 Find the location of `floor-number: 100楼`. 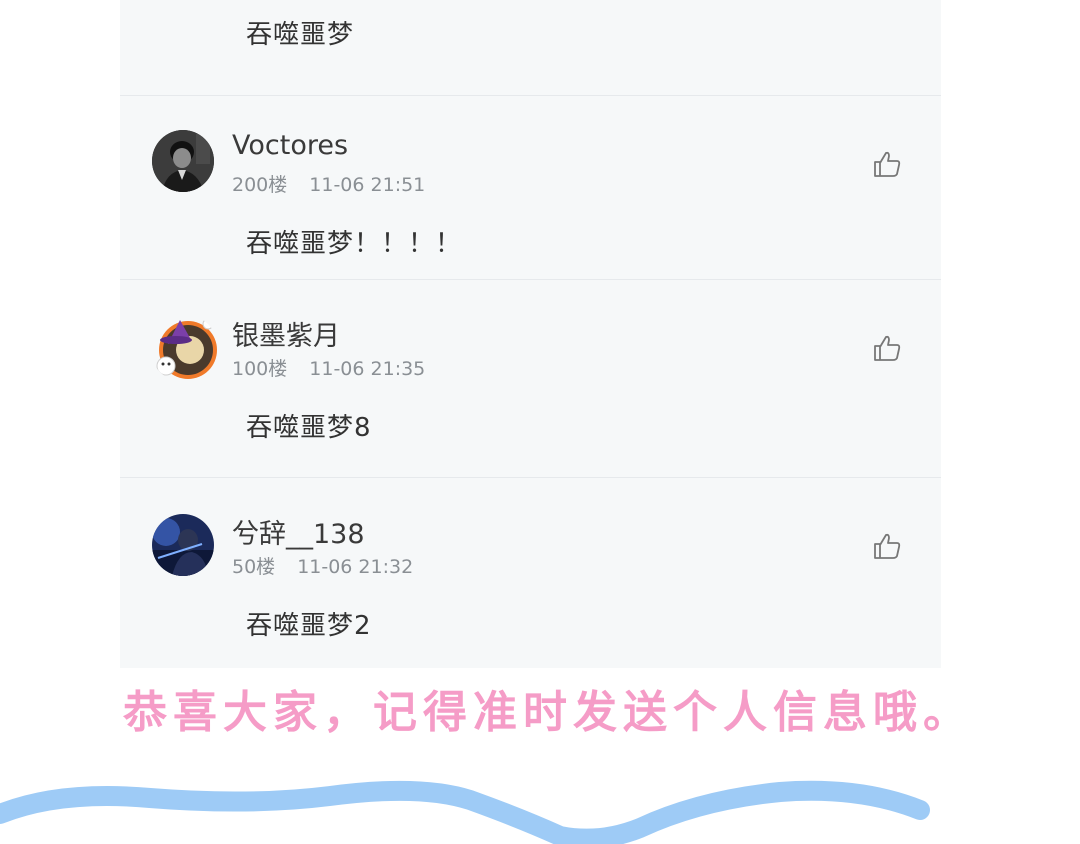

floor-number: 100楼 is located at coordinates (260, 369).